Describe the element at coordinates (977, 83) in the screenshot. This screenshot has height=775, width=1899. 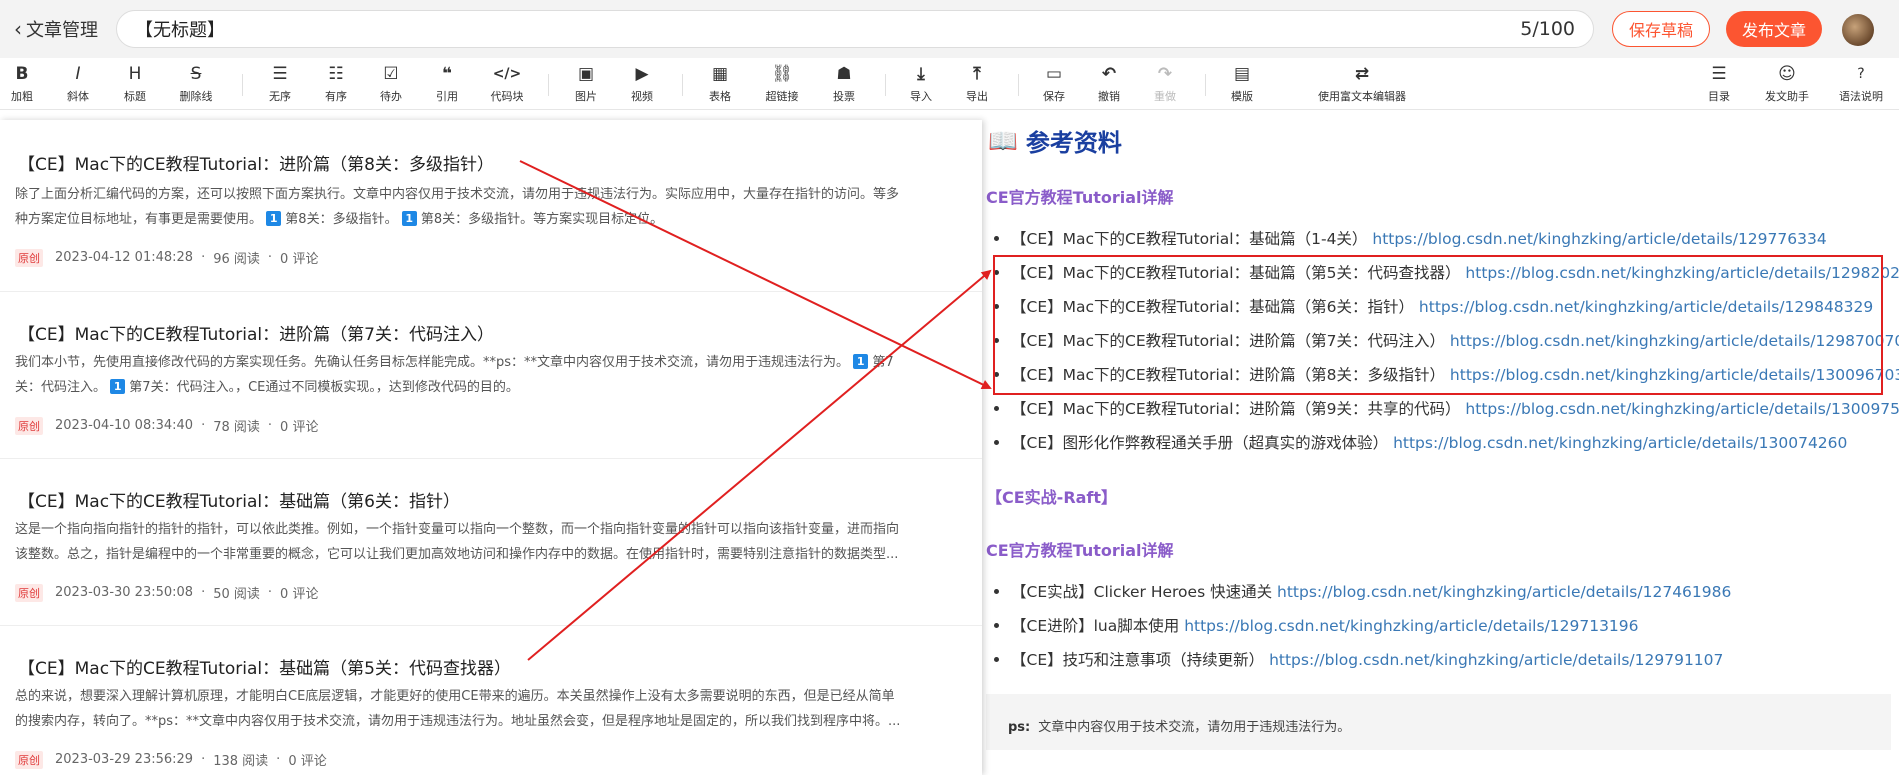
I see `export-button: ⤒ 导出` at that location.